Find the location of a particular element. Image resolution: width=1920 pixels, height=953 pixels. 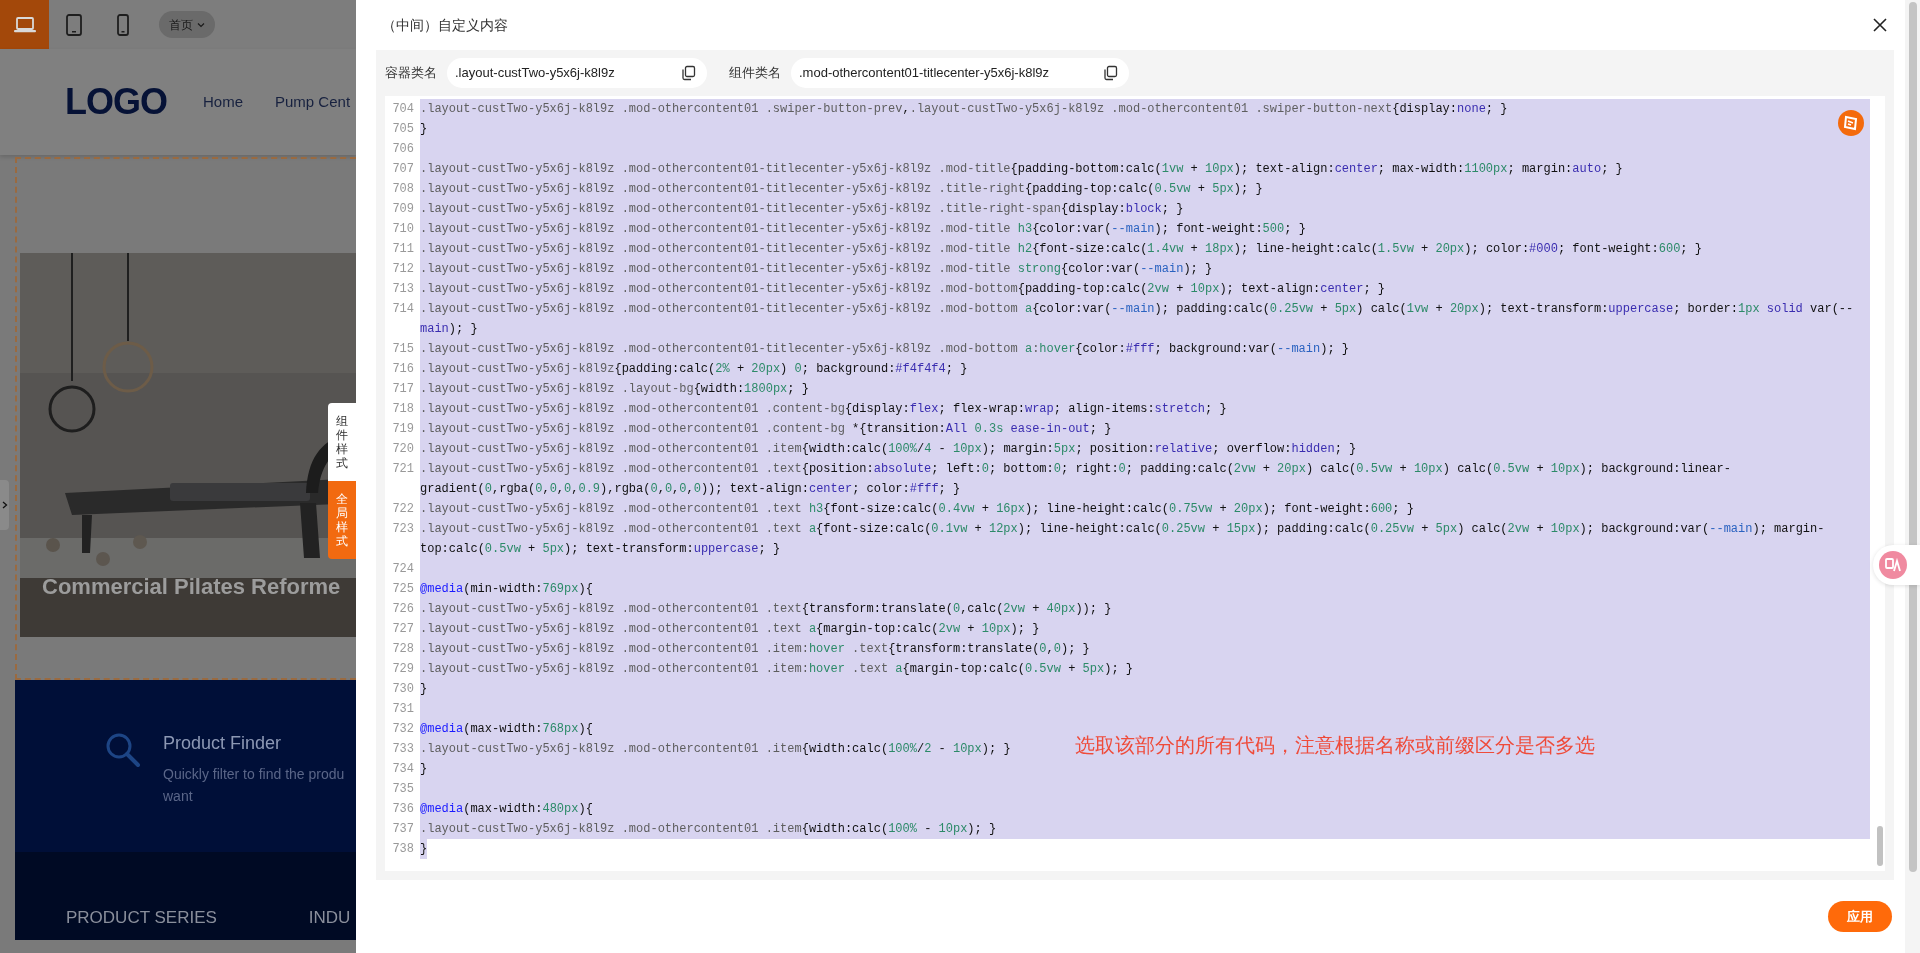

line-number: 720 is located at coordinates (403, 449).